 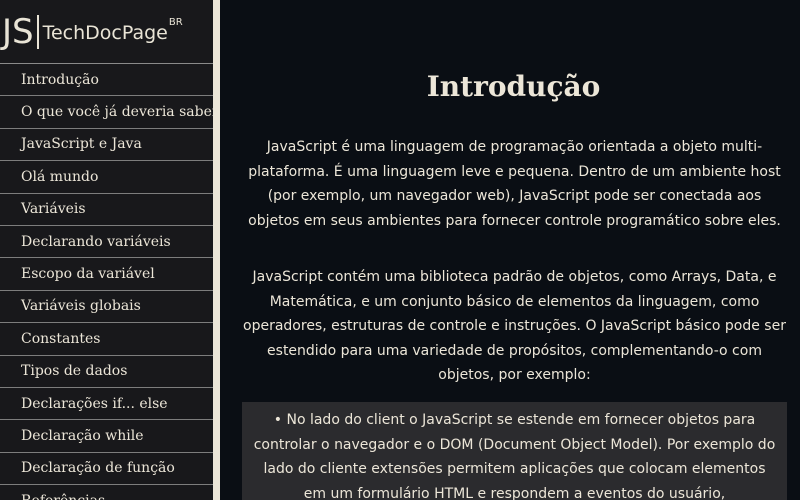 I want to click on site-logo: JS TechDocPage BR, so click(x=106, y=32).